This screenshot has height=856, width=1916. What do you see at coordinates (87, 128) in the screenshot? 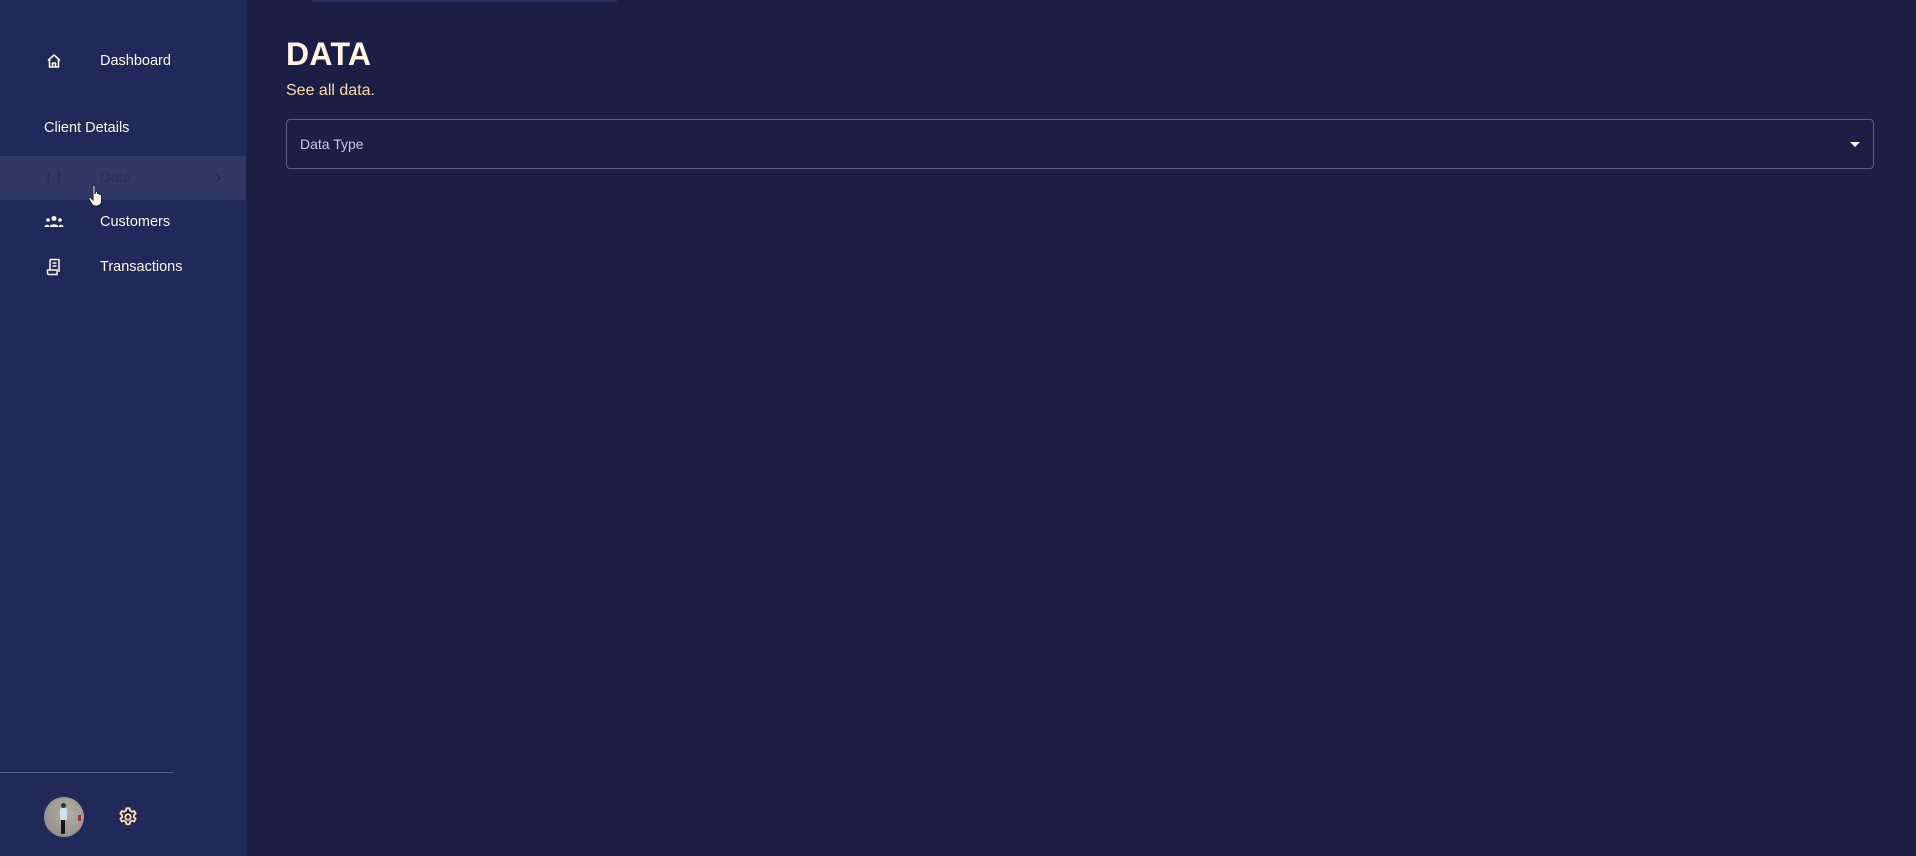
I see `section-label-client-details: Client Details` at bounding box center [87, 128].